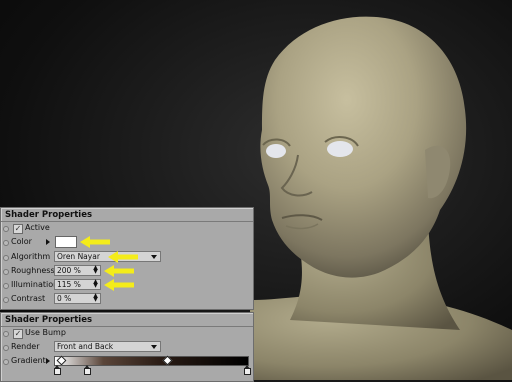  What do you see at coordinates (127, 333) in the screenshot?
I see `use-bump-row: ✓ Use Bump` at bounding box center [127, 333].